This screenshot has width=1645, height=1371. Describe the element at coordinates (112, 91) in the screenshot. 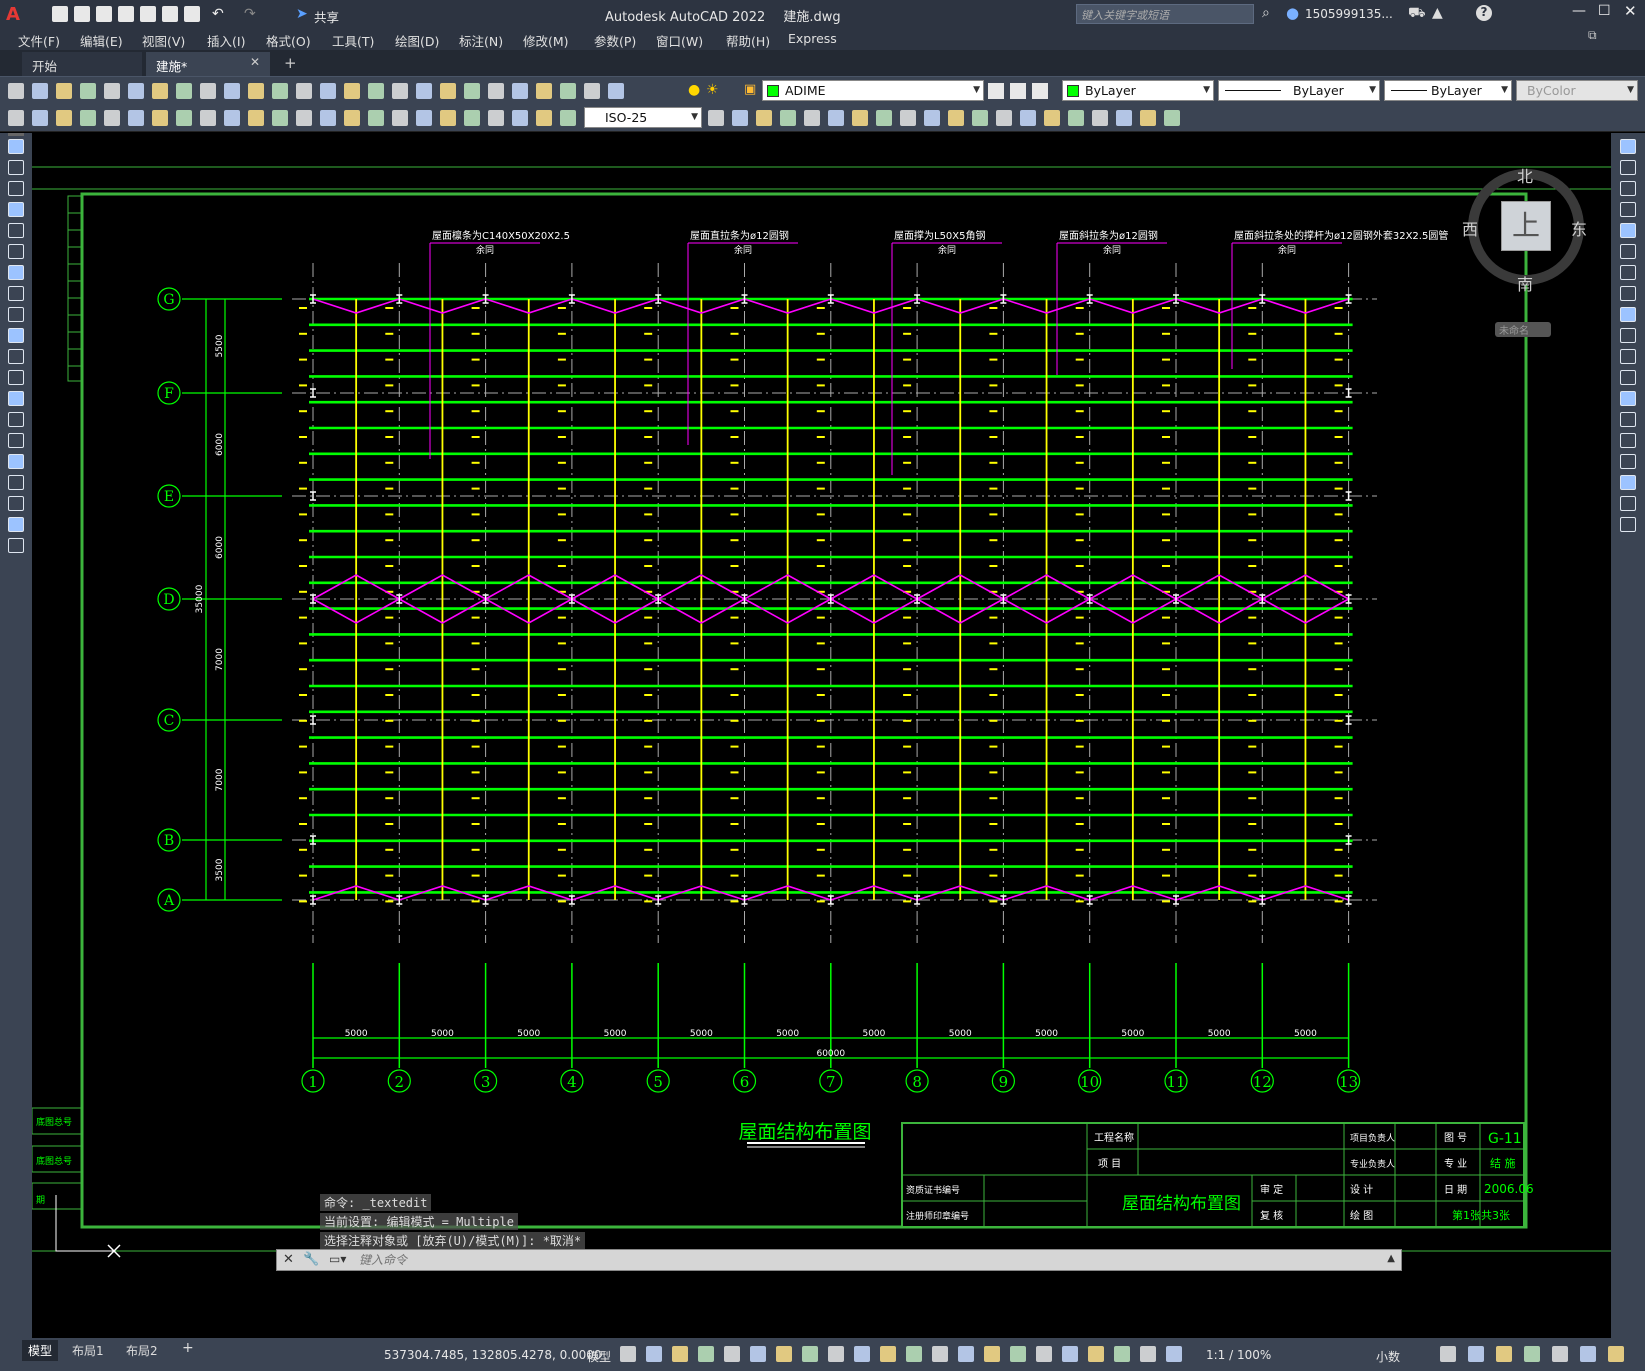

I see `preview-icon` at that location.